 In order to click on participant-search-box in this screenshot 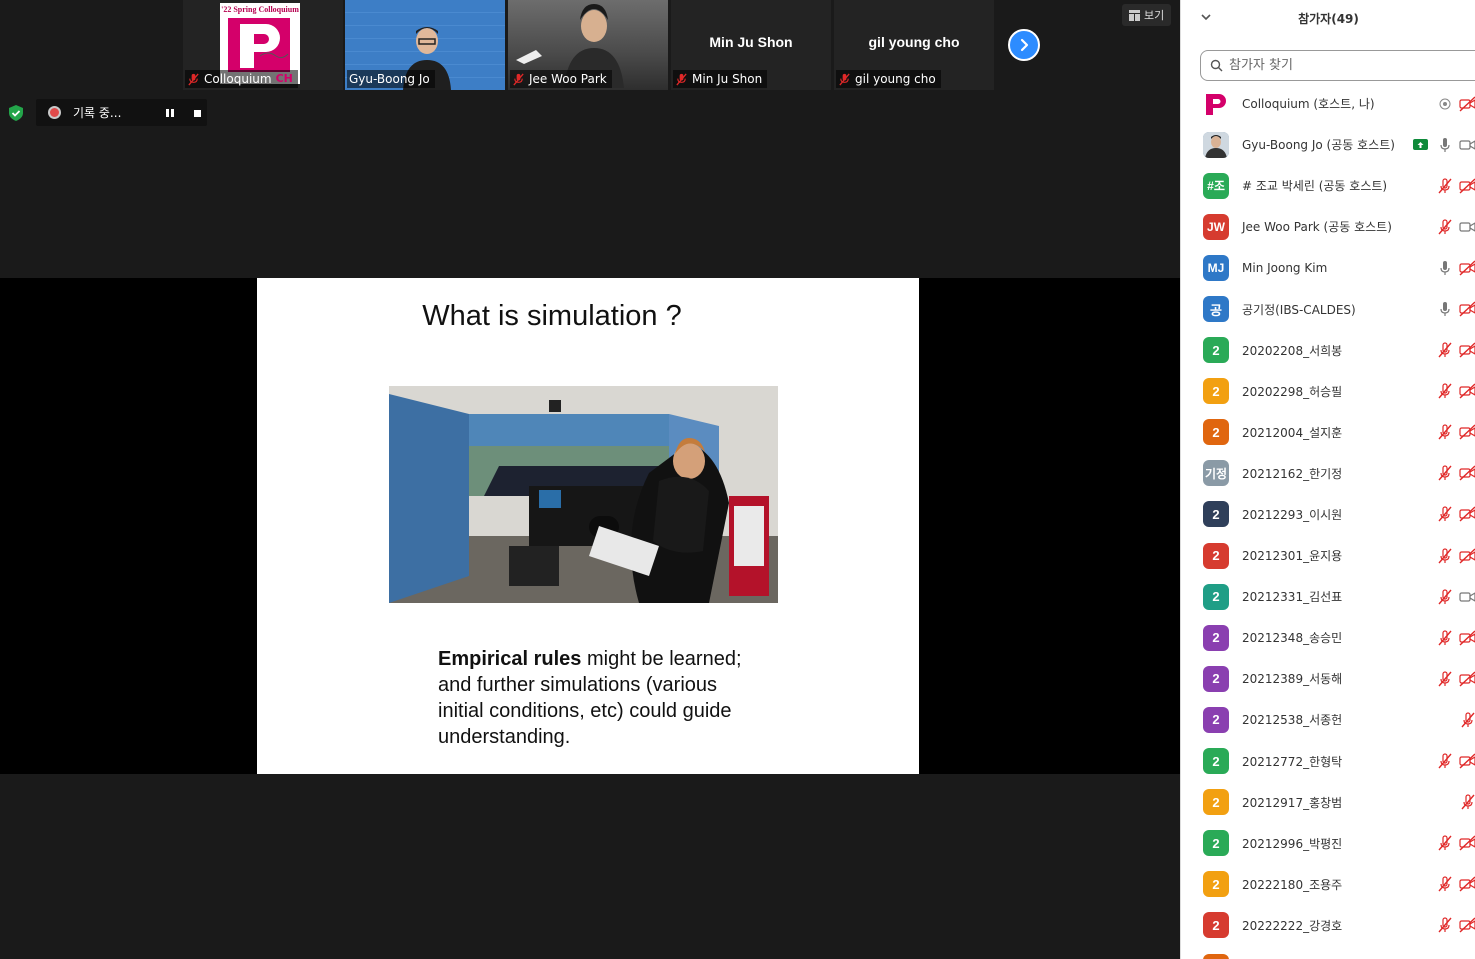, I will do `click(1337, 65)`.